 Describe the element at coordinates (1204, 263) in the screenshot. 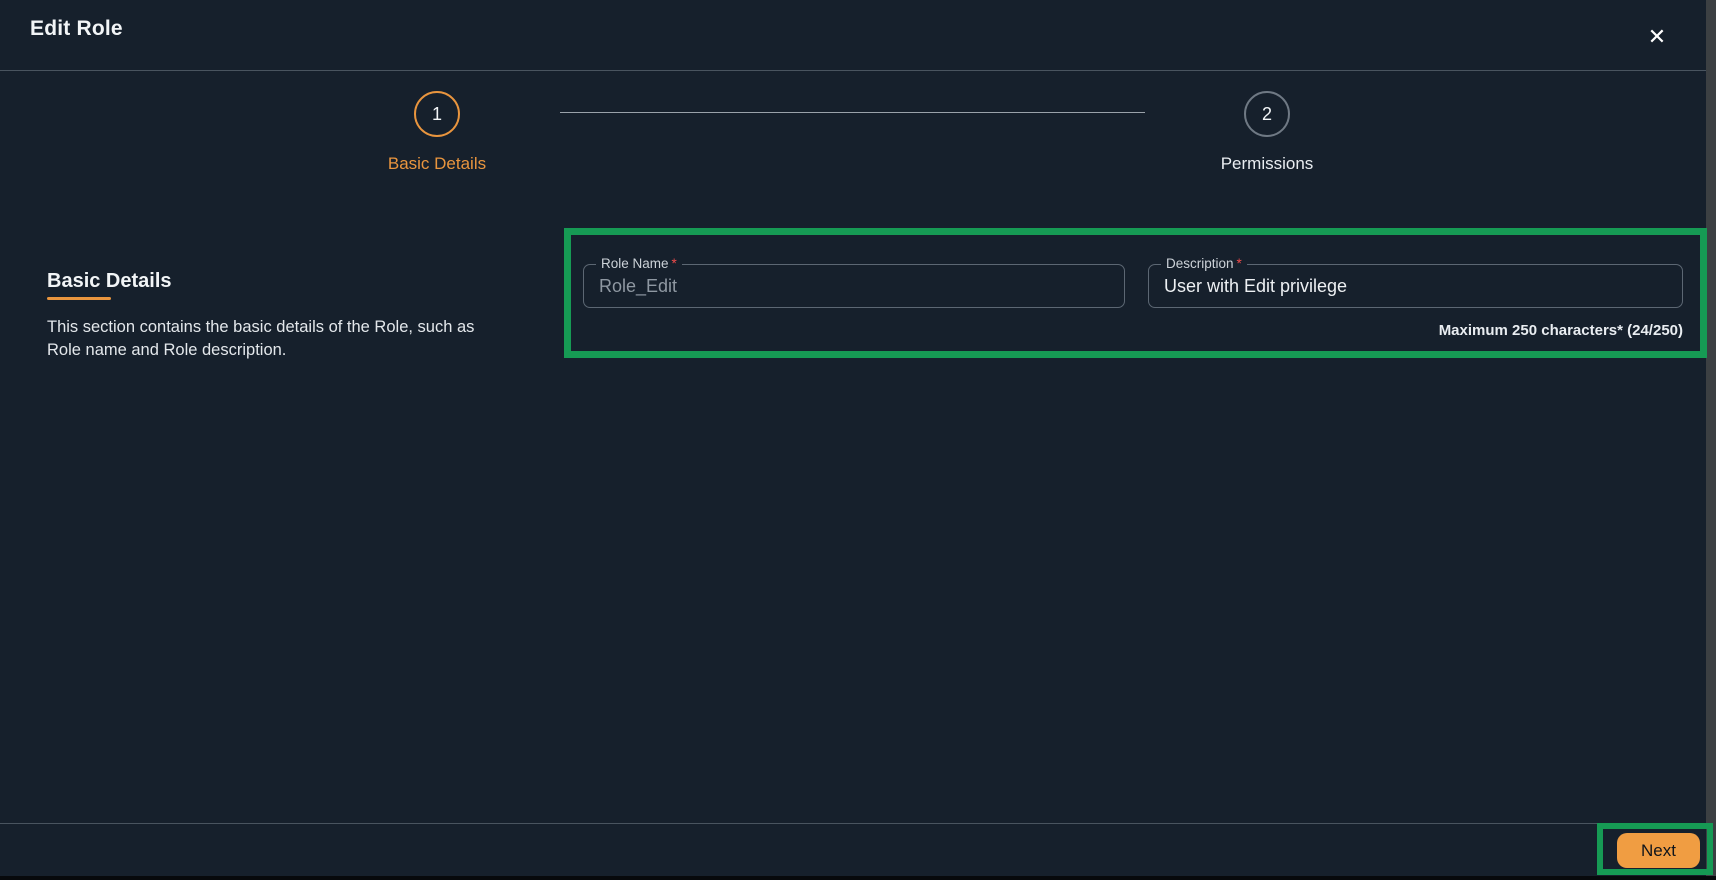

I see `description-label: Description *` at that location.